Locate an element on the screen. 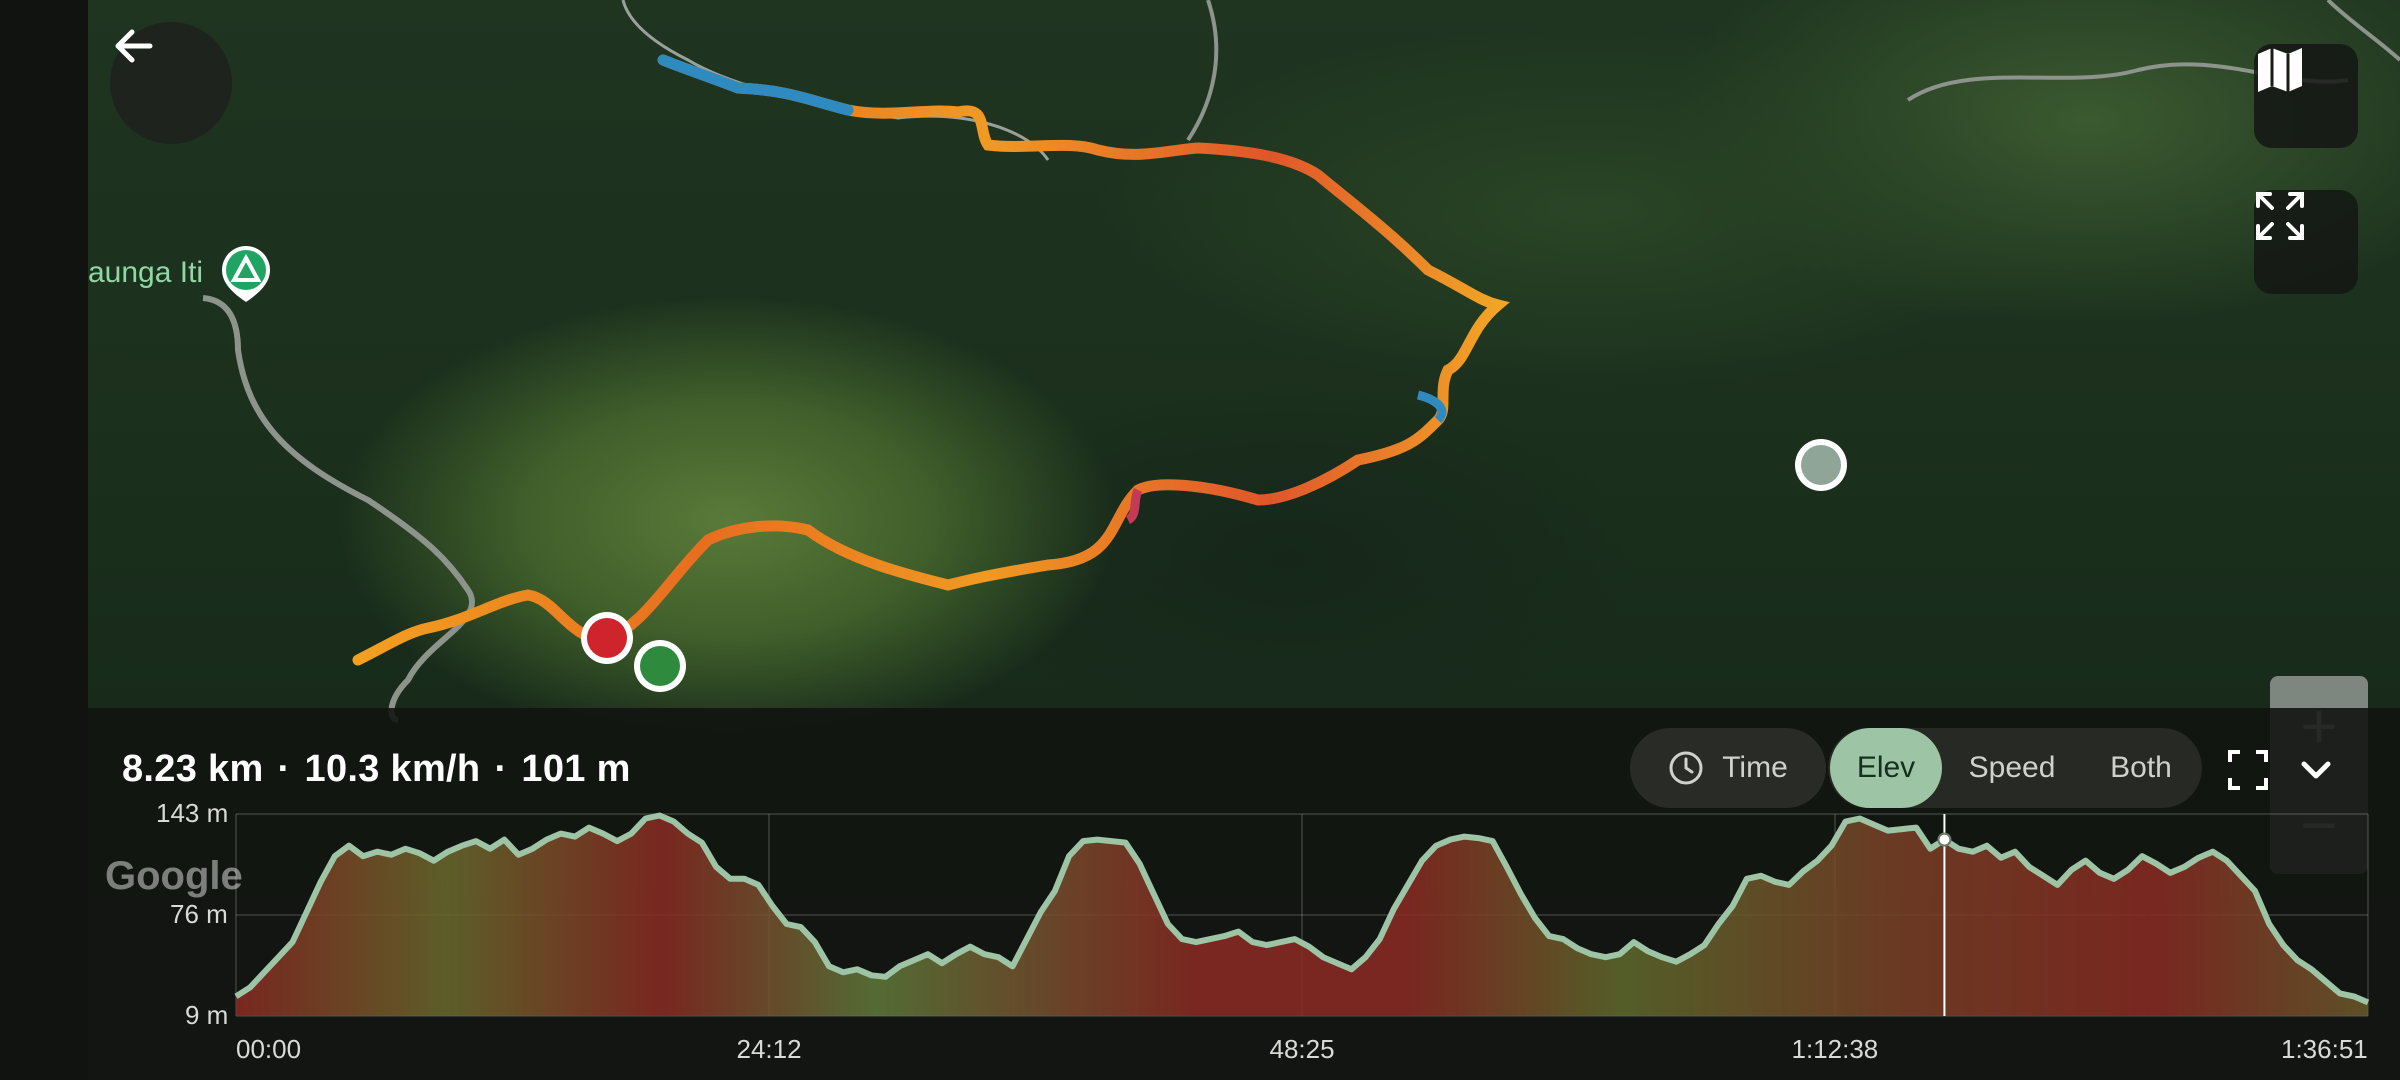  x-tick-label: 24:12 is located at coordinates (769, 1049).